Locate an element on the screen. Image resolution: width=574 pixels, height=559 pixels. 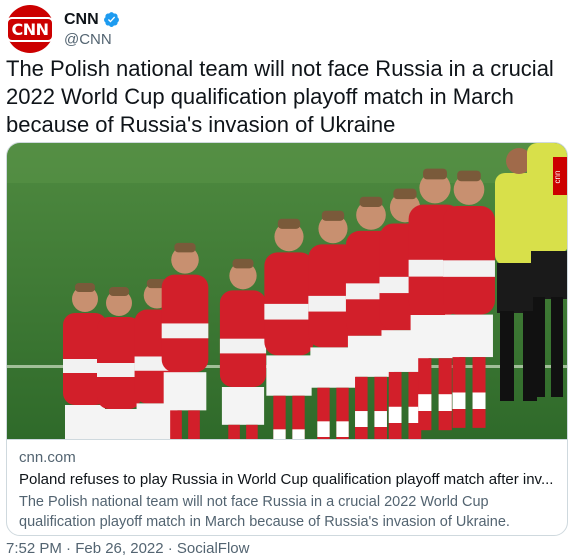
tweet-meta: 7:52 PM · Feb 26, 2022 · SocialFlow is located at coordinates (127, 549).